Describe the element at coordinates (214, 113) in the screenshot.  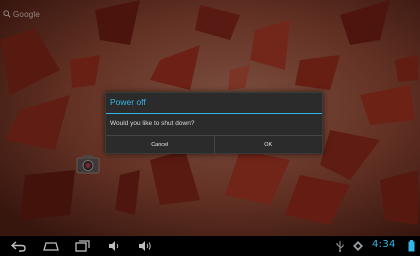
I see `dialog-title-divider` at that location.